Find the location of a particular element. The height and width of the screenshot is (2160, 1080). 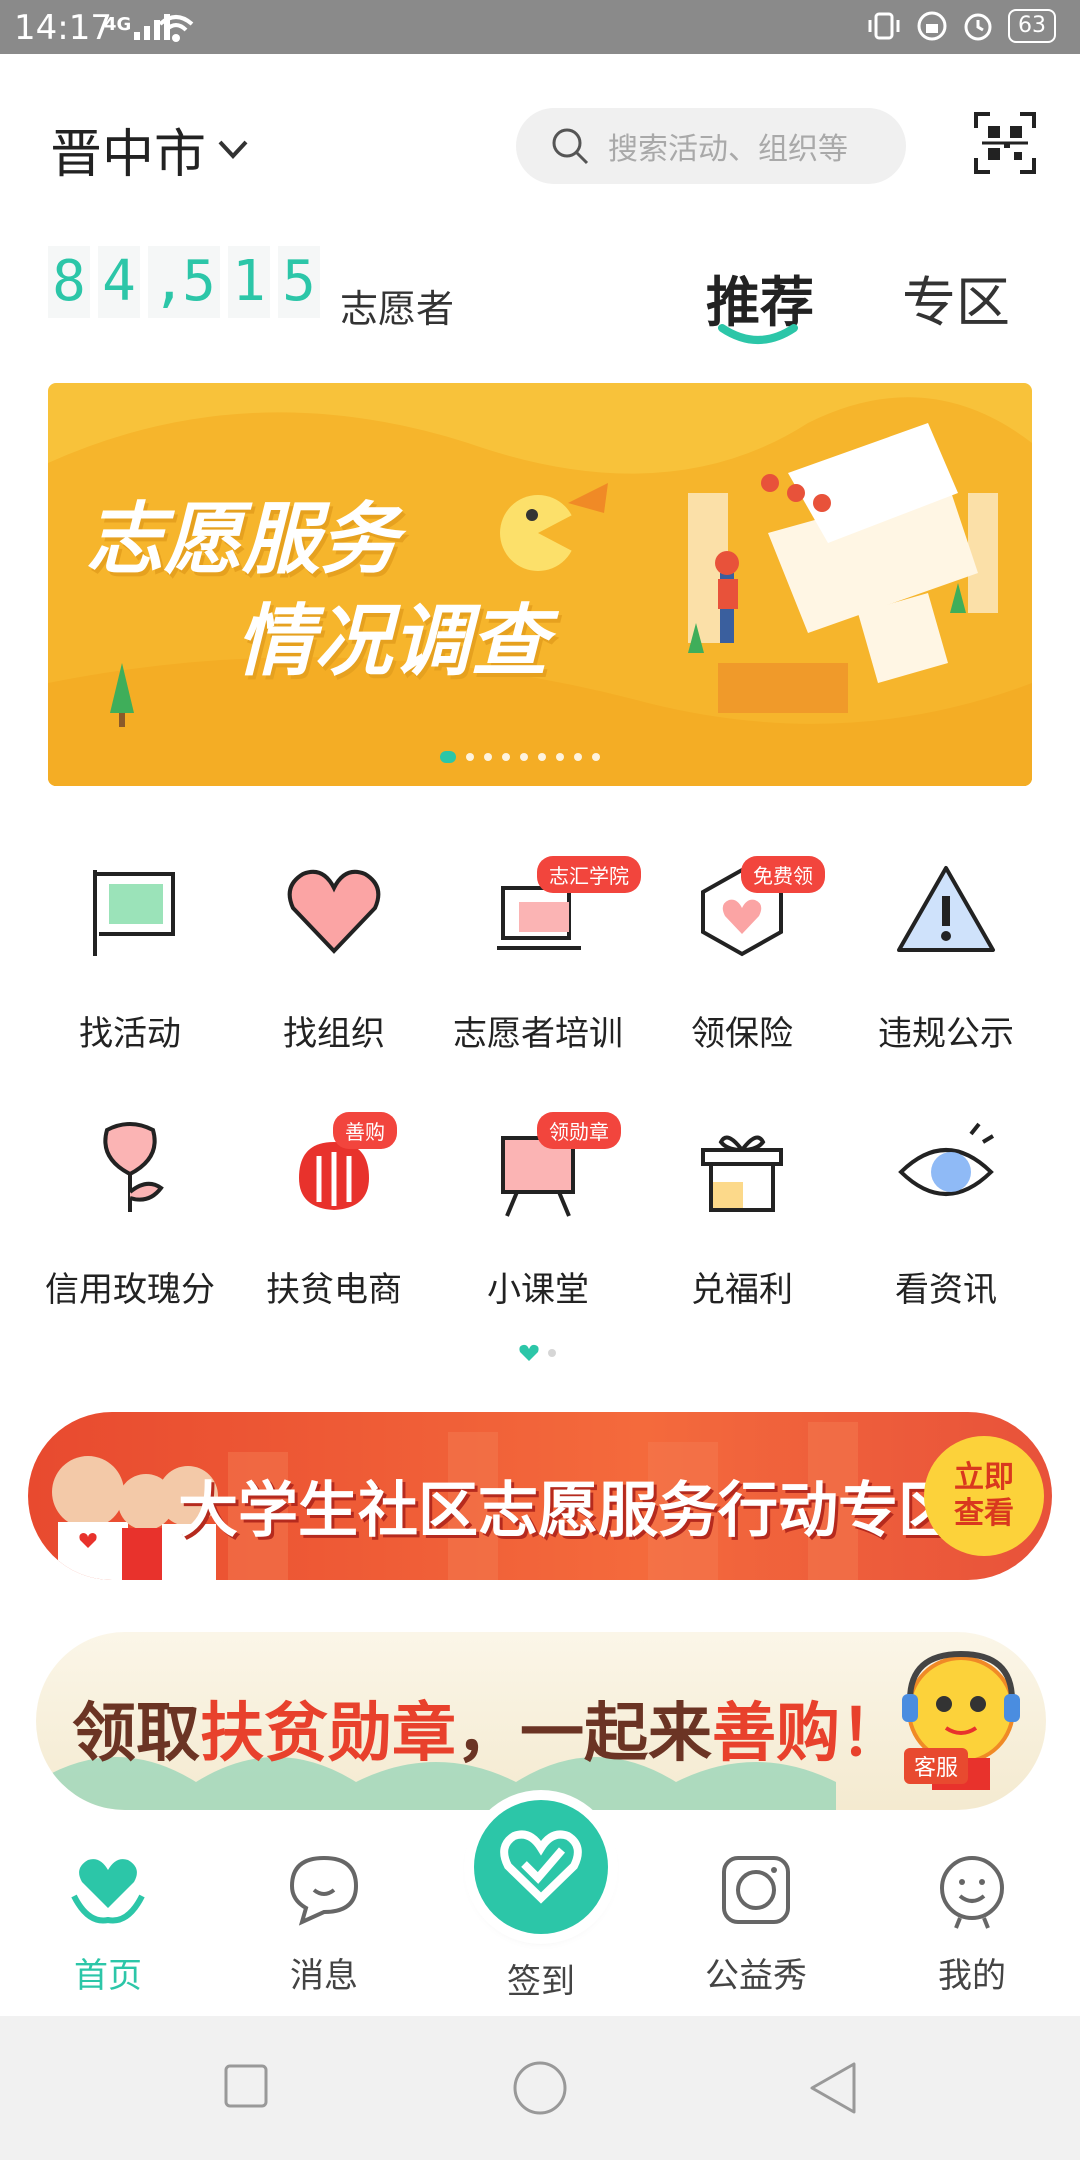

grid-label: 信用玫瑰分 is located at coordinates (130, 1290).